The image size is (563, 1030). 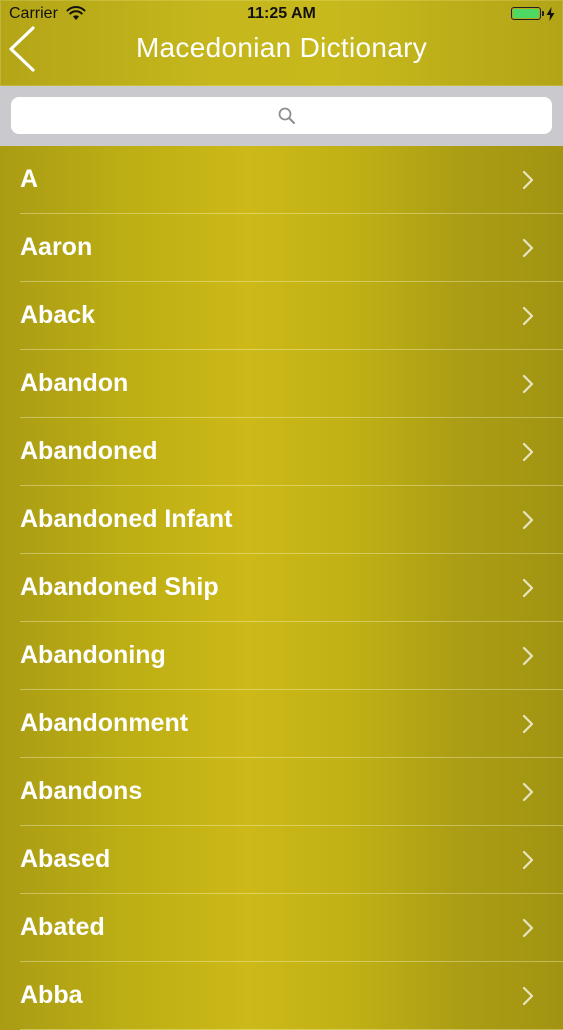 I want to click on list-item-label: Abased, so click(x=65, y=859).